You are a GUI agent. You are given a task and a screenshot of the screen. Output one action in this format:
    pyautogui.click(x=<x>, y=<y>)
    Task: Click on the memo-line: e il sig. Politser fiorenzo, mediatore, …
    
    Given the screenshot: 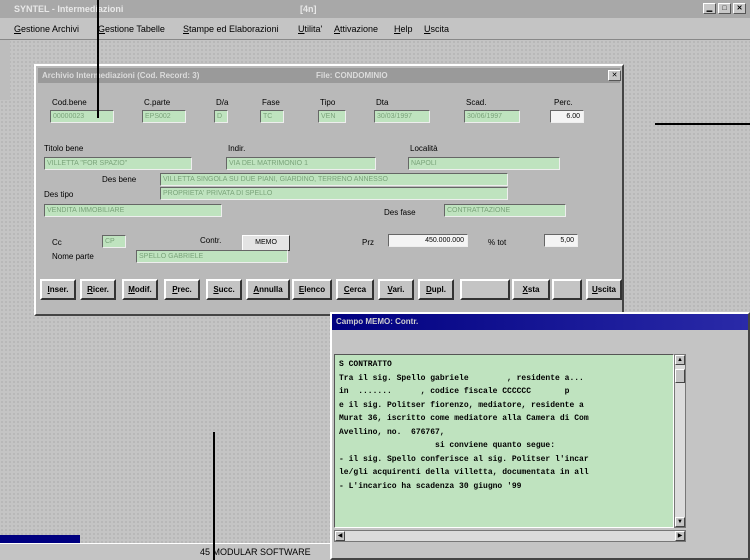 What is the action you would take?
    pyautogui.click(x=461, y=405)
    